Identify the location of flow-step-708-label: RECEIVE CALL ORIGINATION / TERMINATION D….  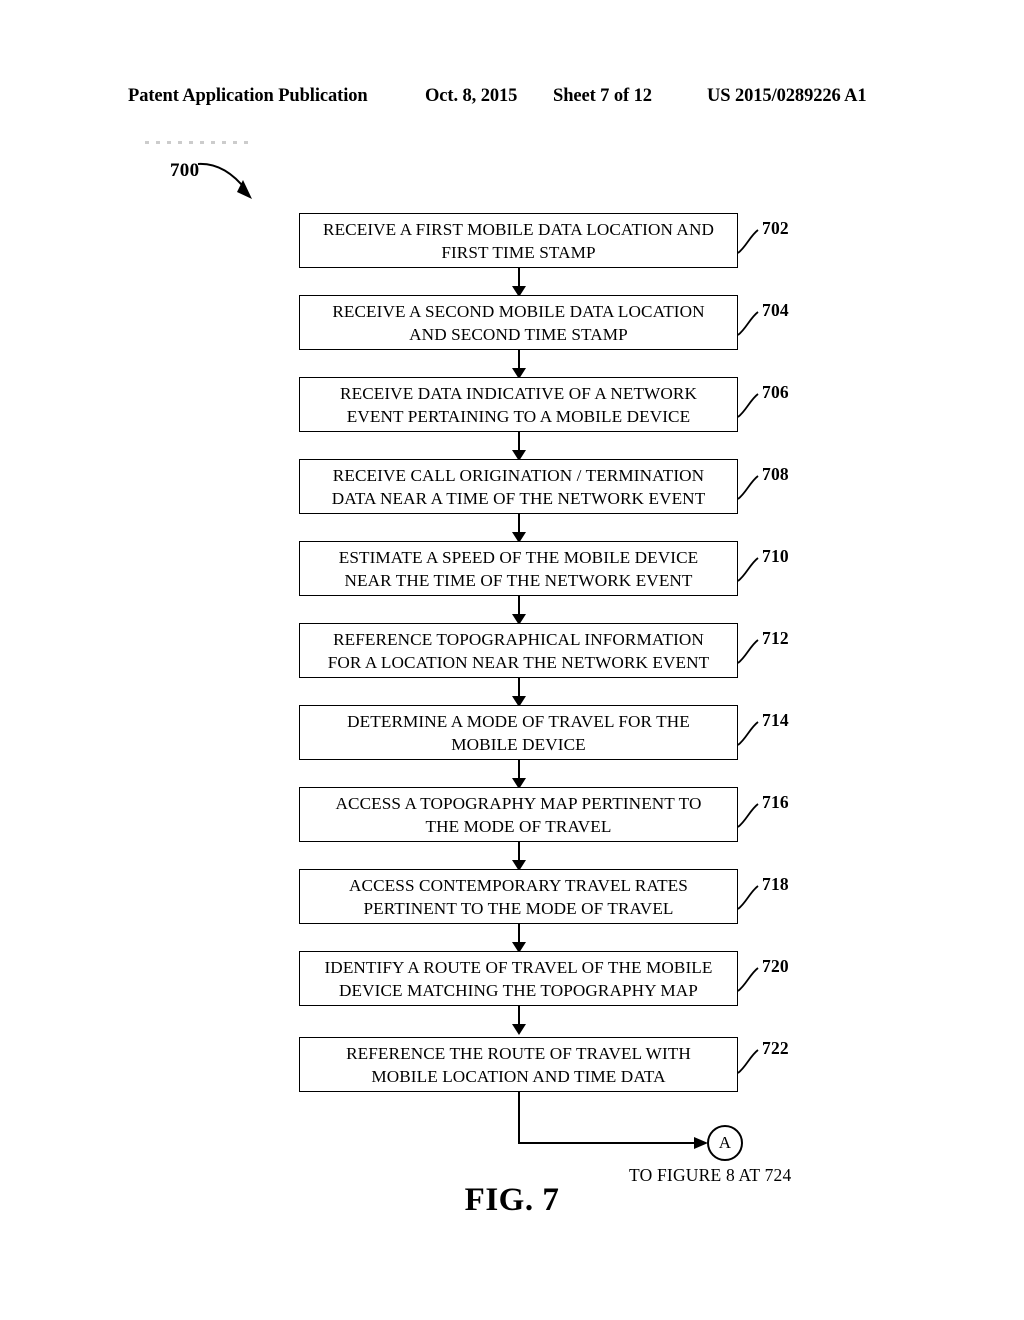
(518, 486).